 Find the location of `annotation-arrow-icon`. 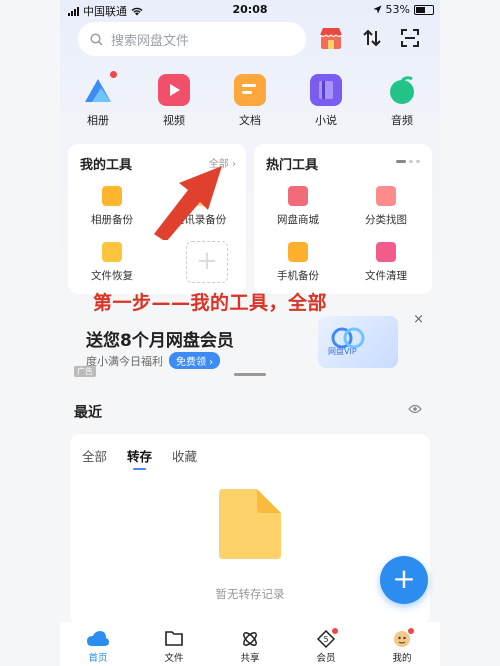

annotation-arrow-icon is located at coordinates (188, 203).